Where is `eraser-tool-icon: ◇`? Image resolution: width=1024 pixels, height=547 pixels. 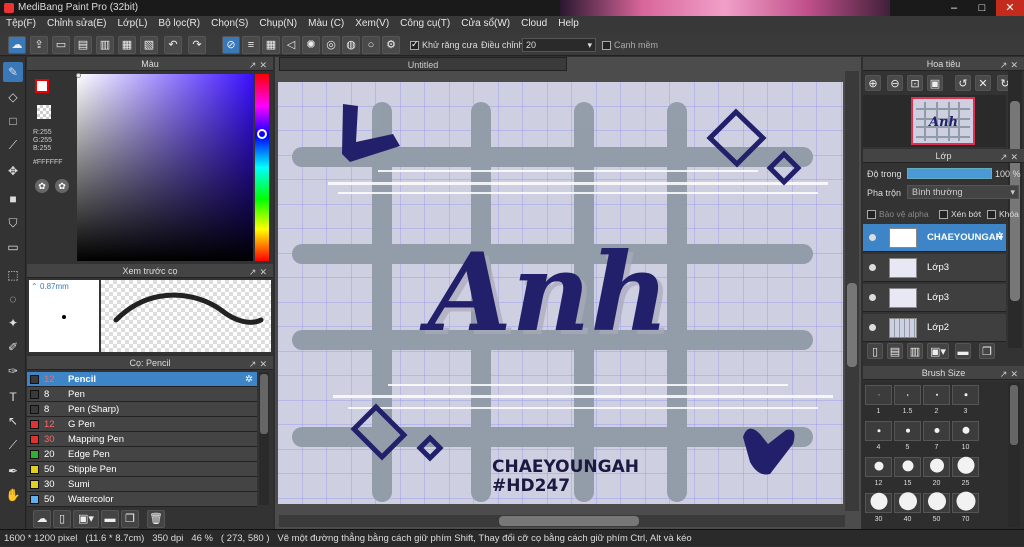 eraser-tool-icon: ◇ is located at coordinates (13, 97).